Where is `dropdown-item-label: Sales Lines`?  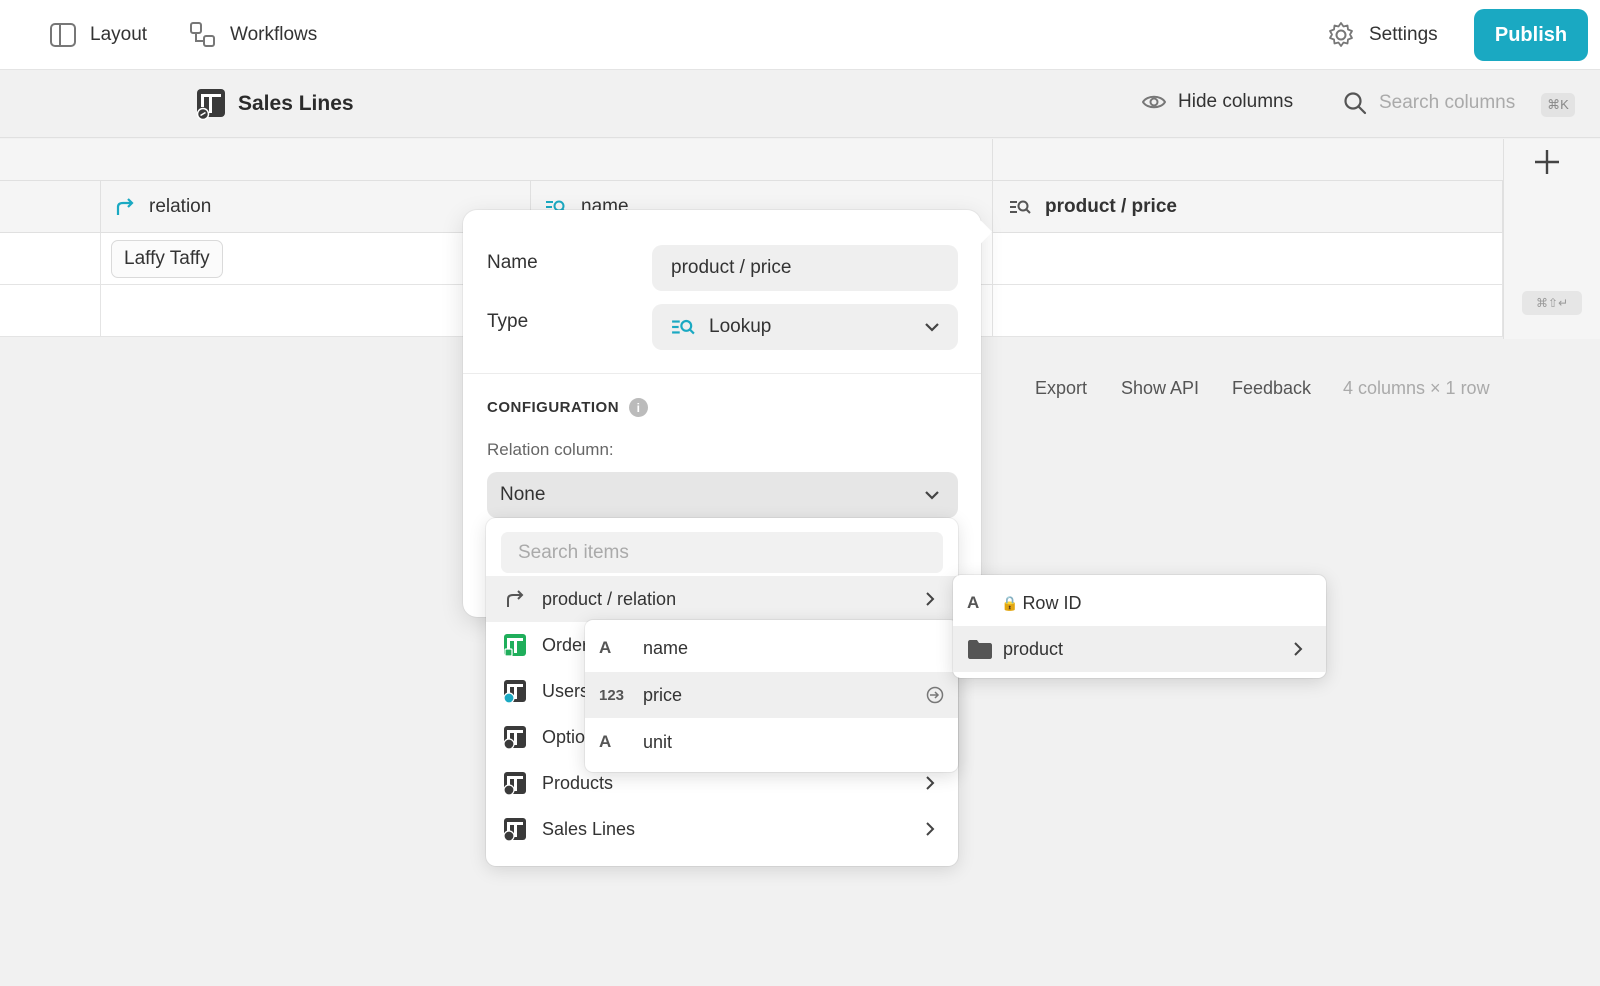
dropdown-item-label: Sales Lines is located at coordinates (589, 828).